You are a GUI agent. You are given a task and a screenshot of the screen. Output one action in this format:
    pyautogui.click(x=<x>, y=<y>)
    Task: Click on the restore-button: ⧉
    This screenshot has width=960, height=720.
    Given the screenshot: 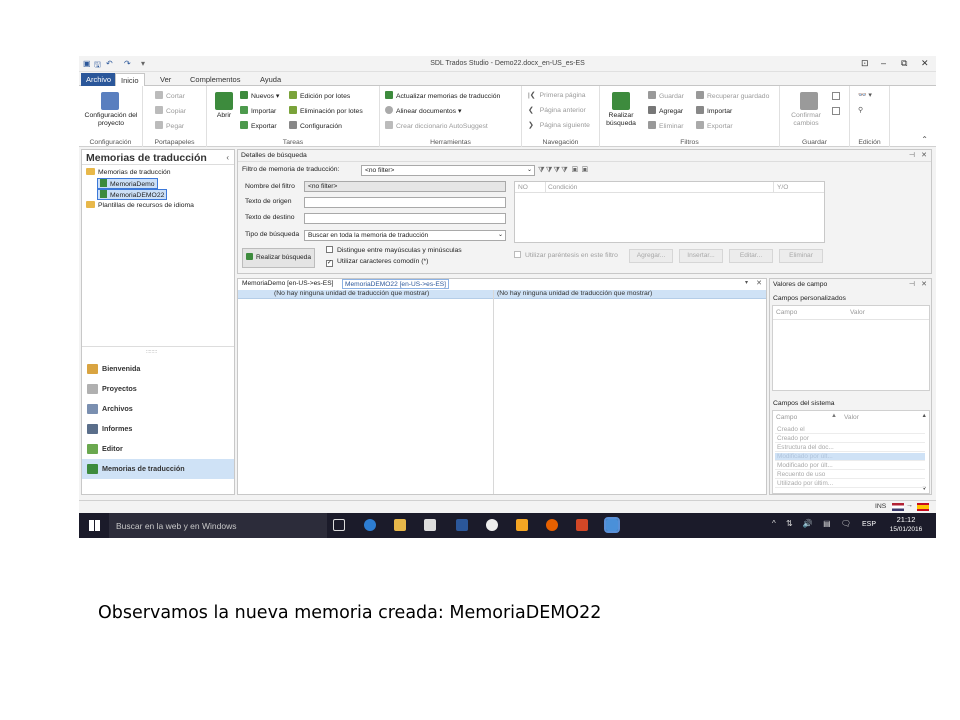 What is the action you would take?
    pyautogui.click(x=904, y=63)
    